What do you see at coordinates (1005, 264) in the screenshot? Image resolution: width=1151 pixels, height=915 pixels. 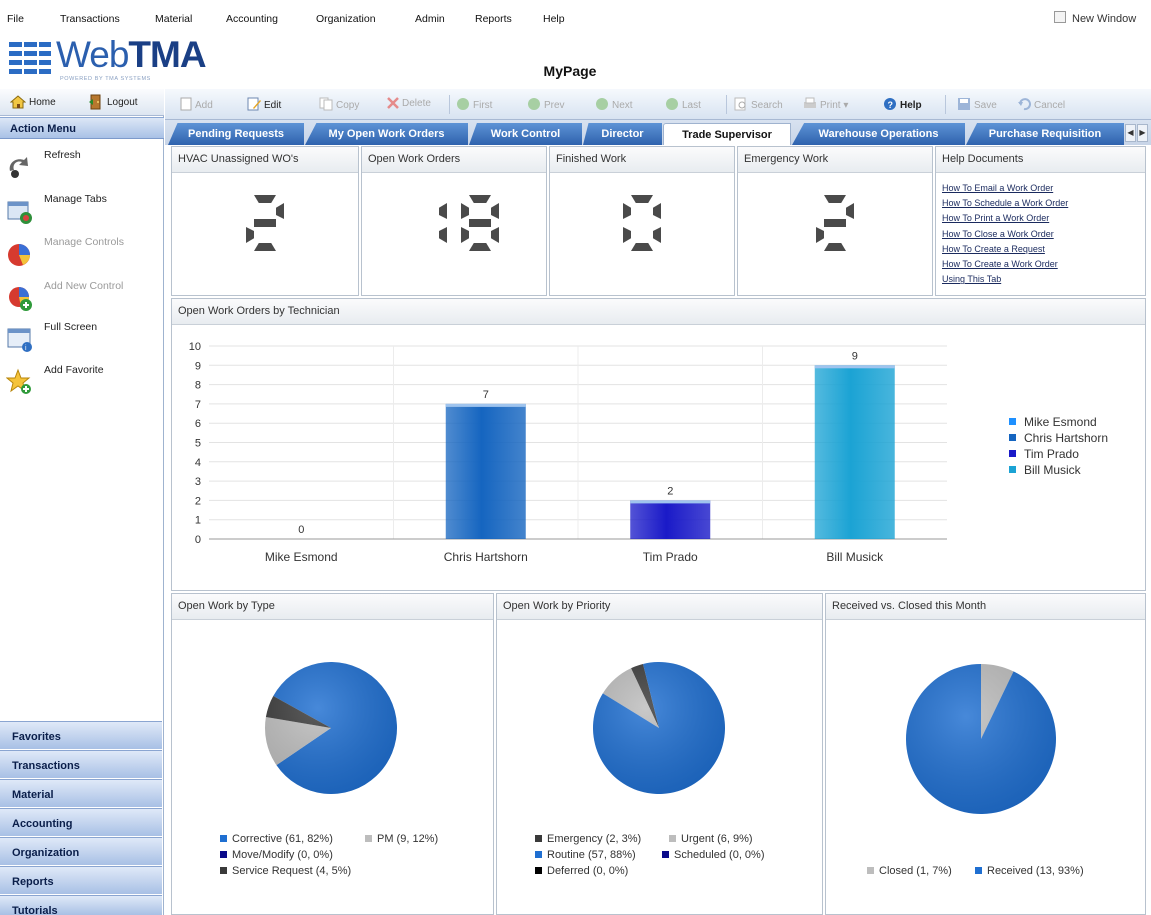 I see `help-link: How To Create a Work Order` at bounding box center [1005, 264].